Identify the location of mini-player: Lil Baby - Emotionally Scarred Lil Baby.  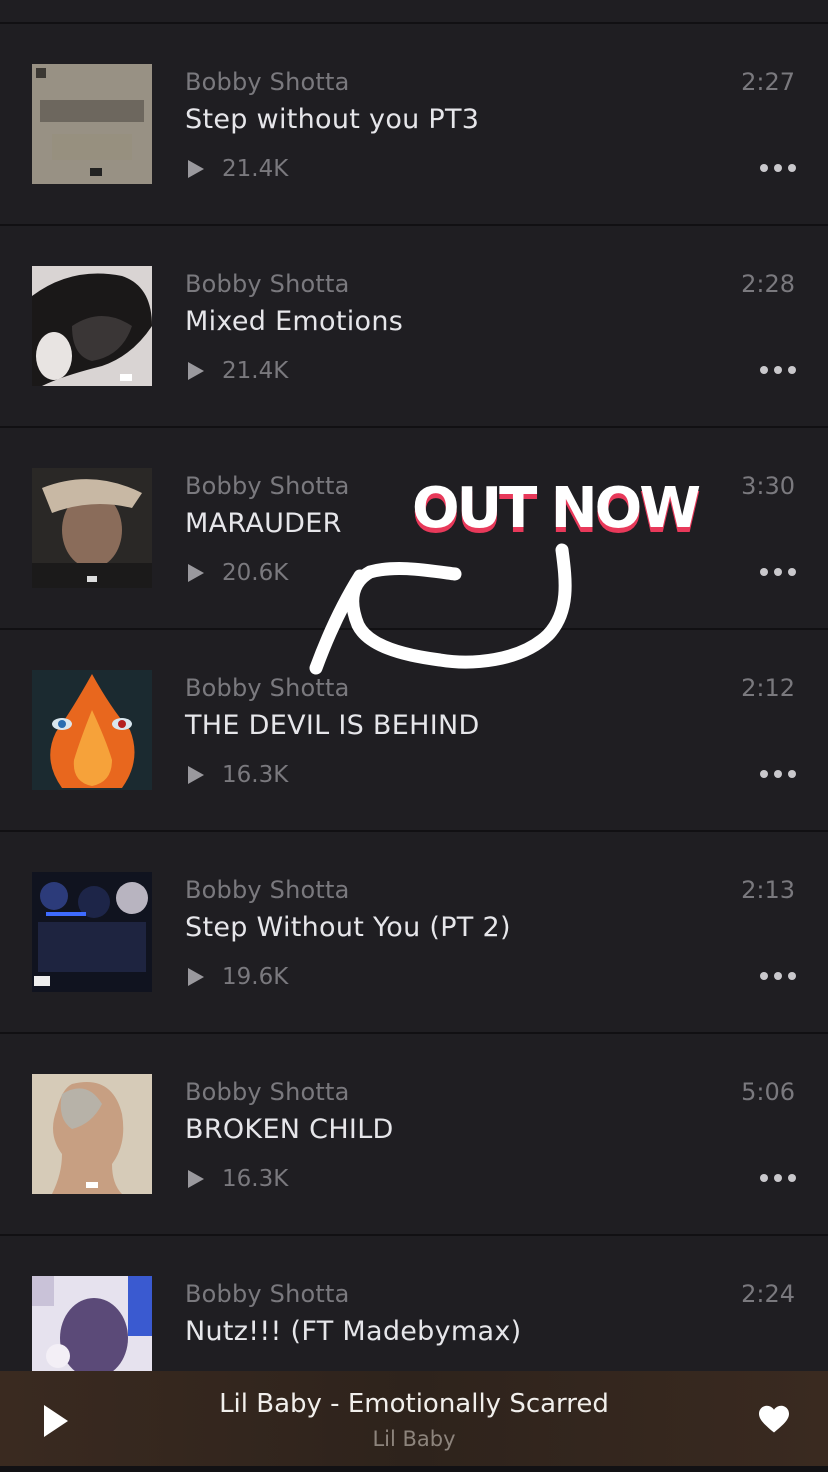
(414, 1421).